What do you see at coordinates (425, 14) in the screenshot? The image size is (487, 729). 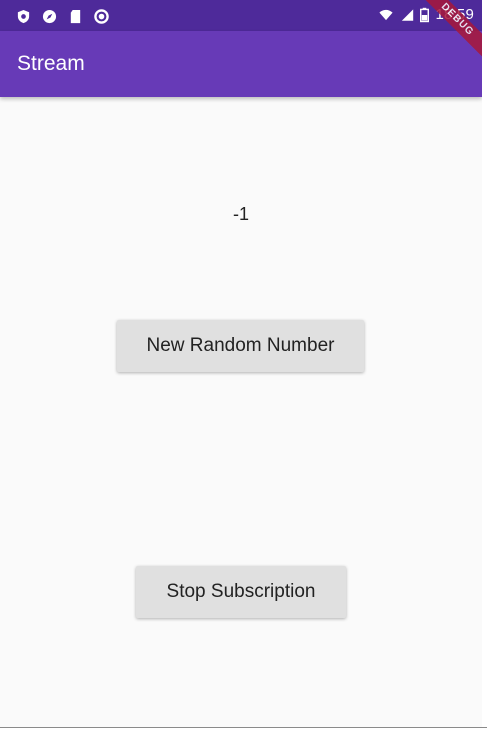 I see `battery-icon` at bounding box center [425, 14].